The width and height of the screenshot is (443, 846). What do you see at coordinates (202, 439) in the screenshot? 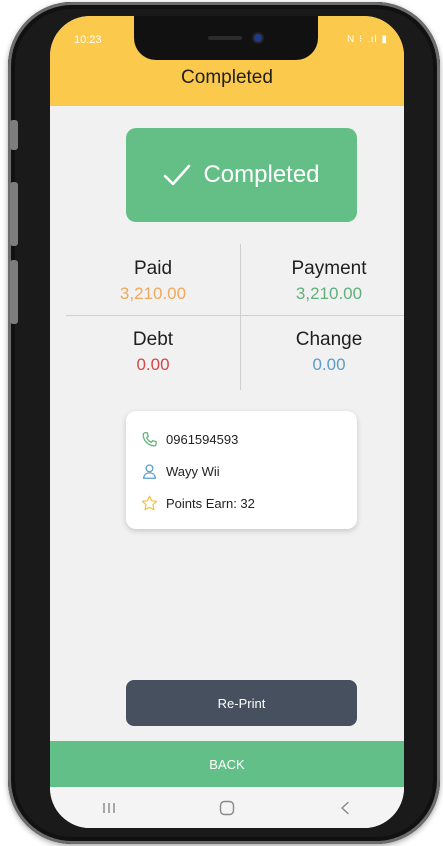
I see `customer-phone: 0961594593` at bounding box center [202, 439].